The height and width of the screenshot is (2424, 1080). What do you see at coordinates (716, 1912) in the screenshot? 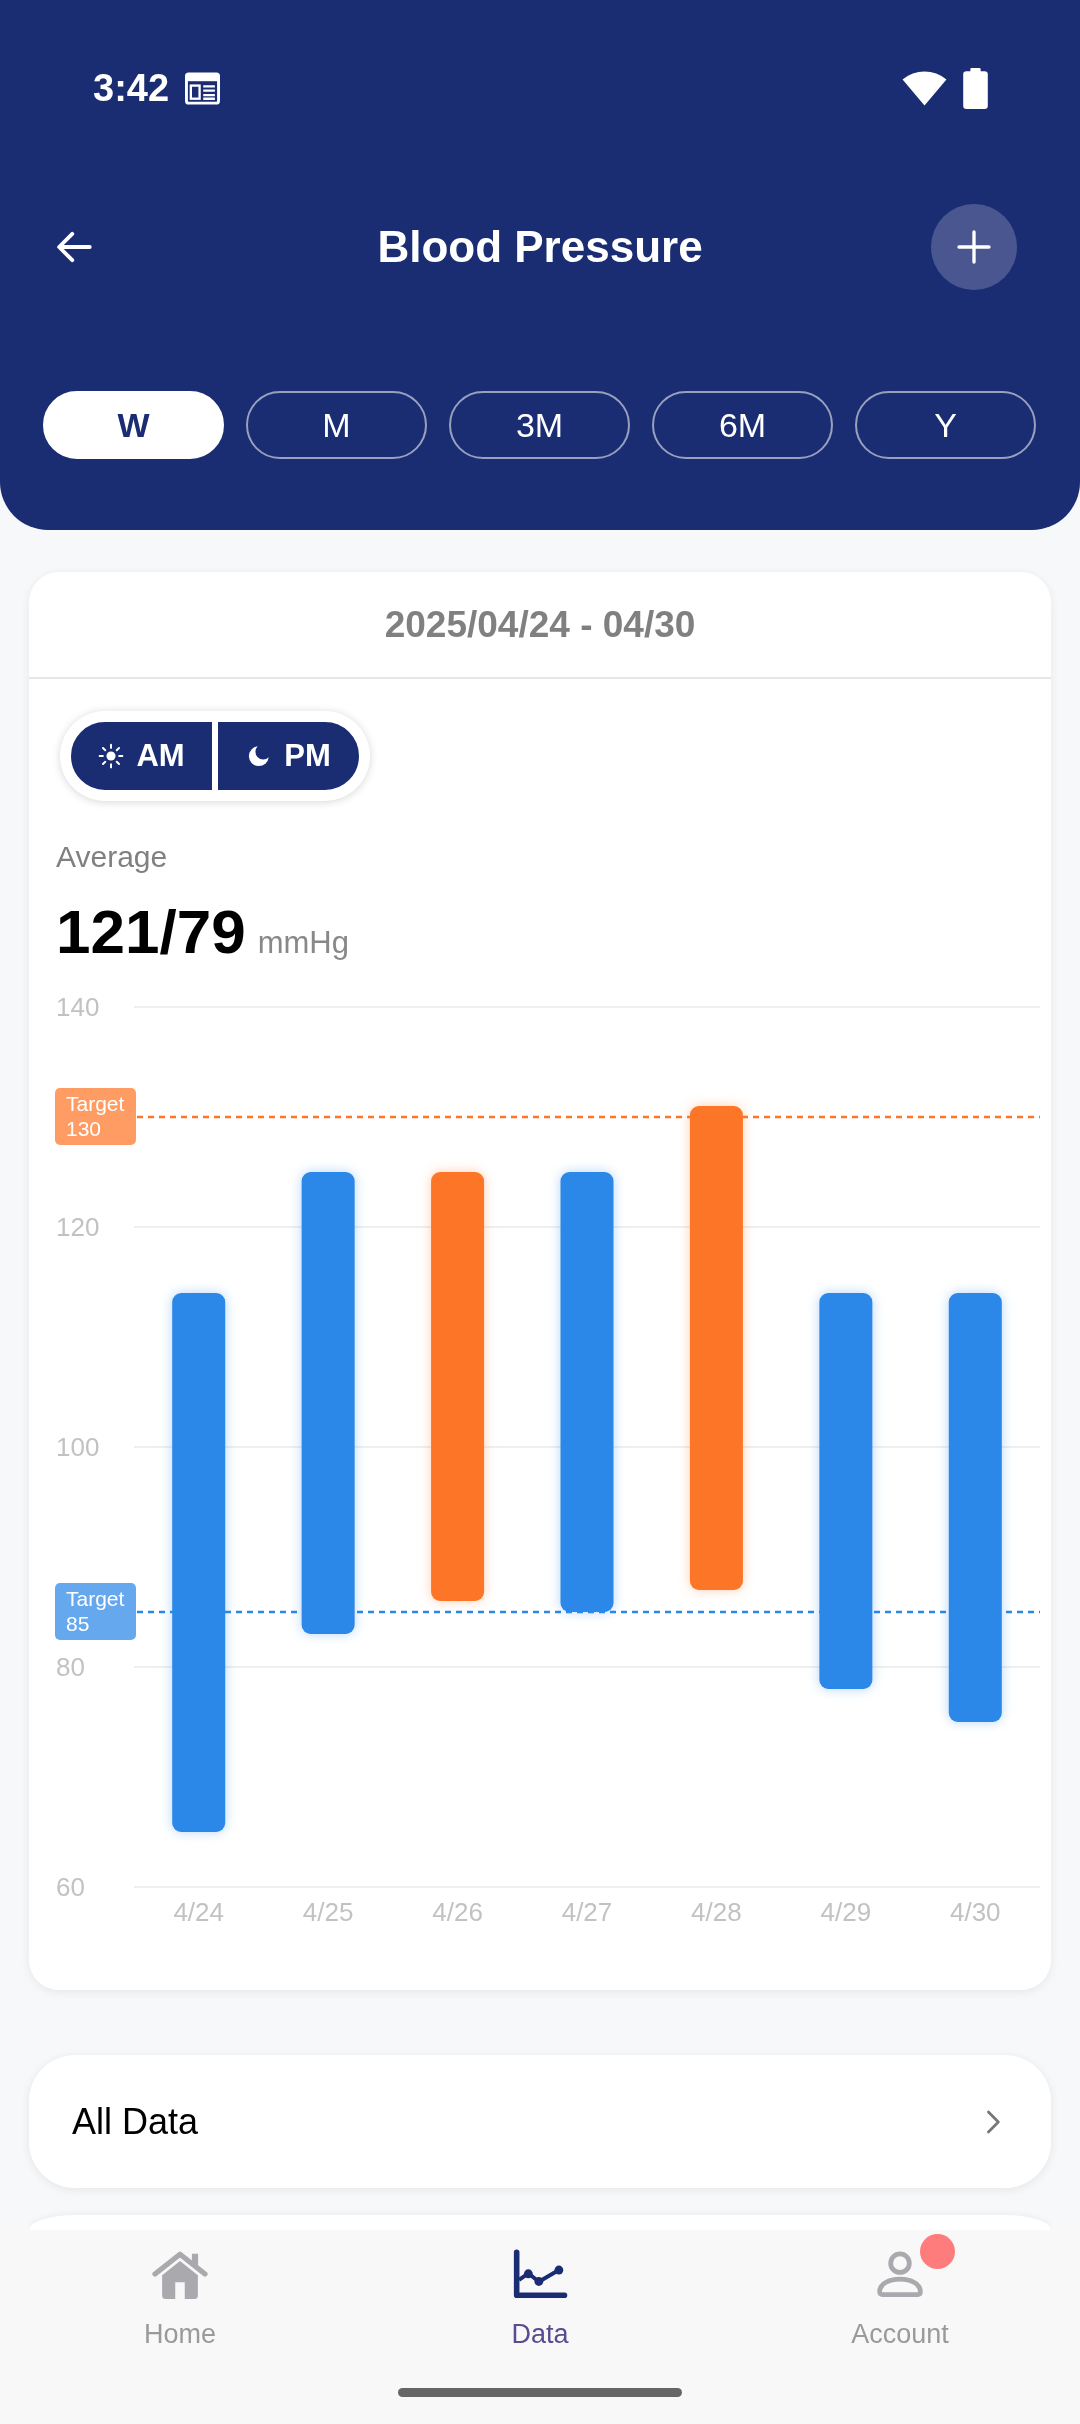
I see `axis-label: 4/28` at bounding box center [716, 1912].